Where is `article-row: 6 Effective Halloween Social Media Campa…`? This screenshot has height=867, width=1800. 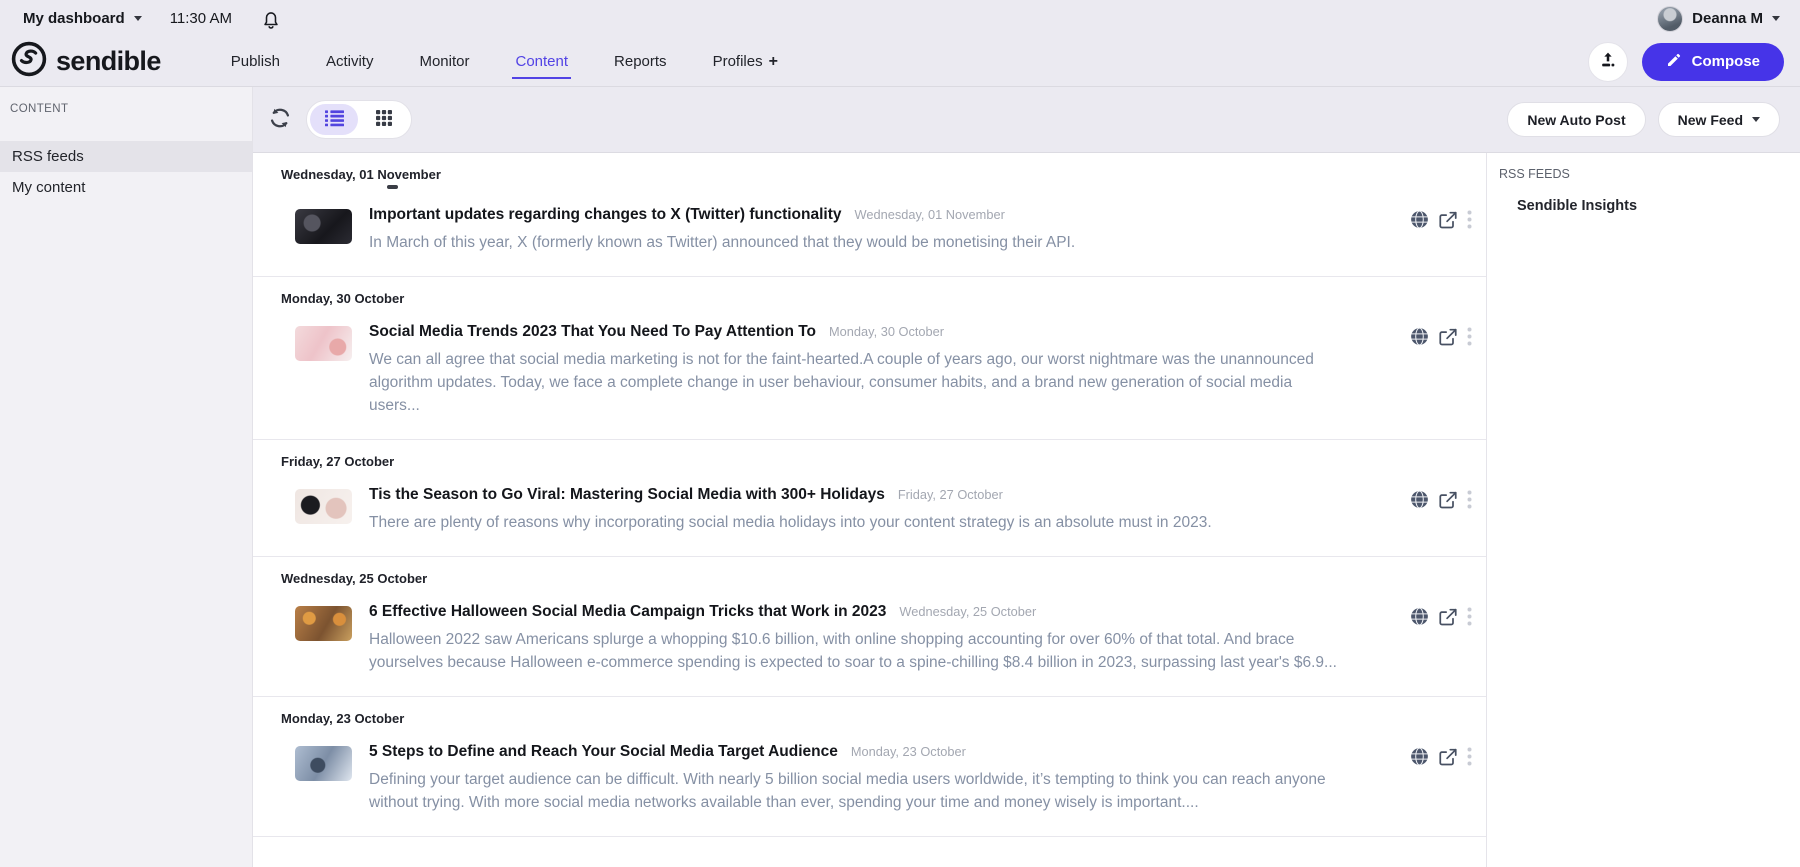
article-row: 6 Effective Halloween Social Media Campa… is located at coordinates (869, 638).